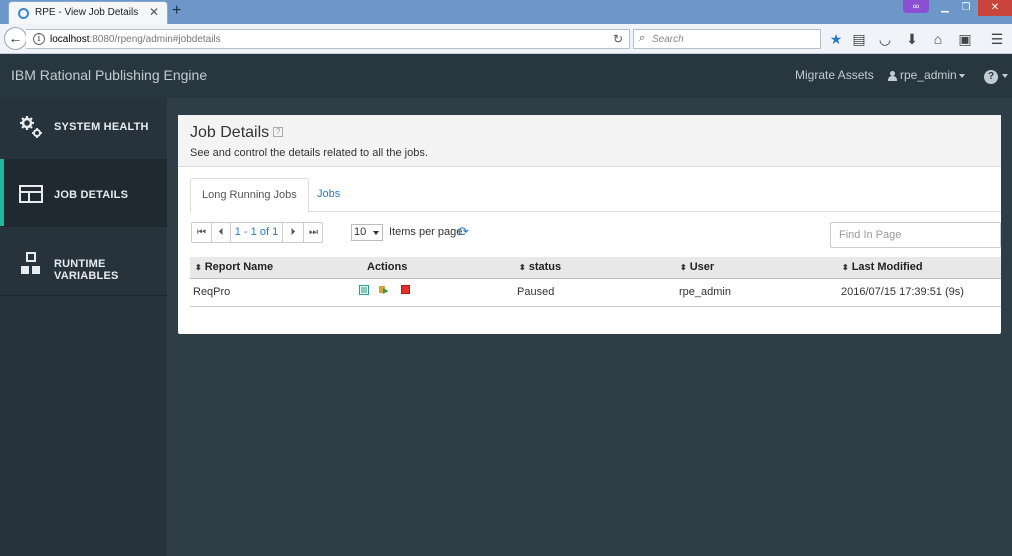 The width and height of the screenshot is (1012, 556). Describe the element at coordinates (965, 39) in the screenshot. I see `extension-icon: ▣` at that location.